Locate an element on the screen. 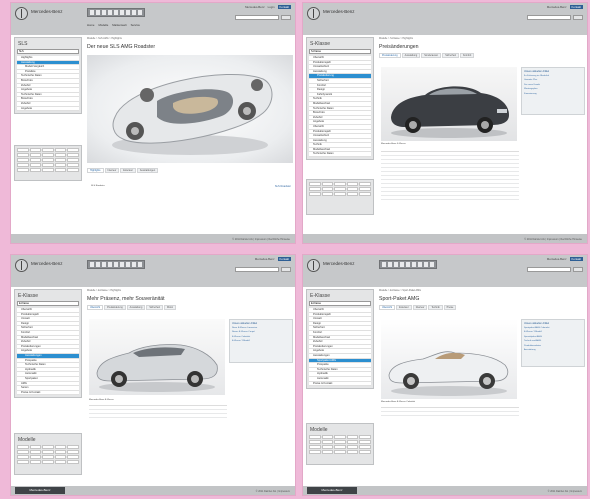  tab: Sicherheit is located at coordinates (450, 55).